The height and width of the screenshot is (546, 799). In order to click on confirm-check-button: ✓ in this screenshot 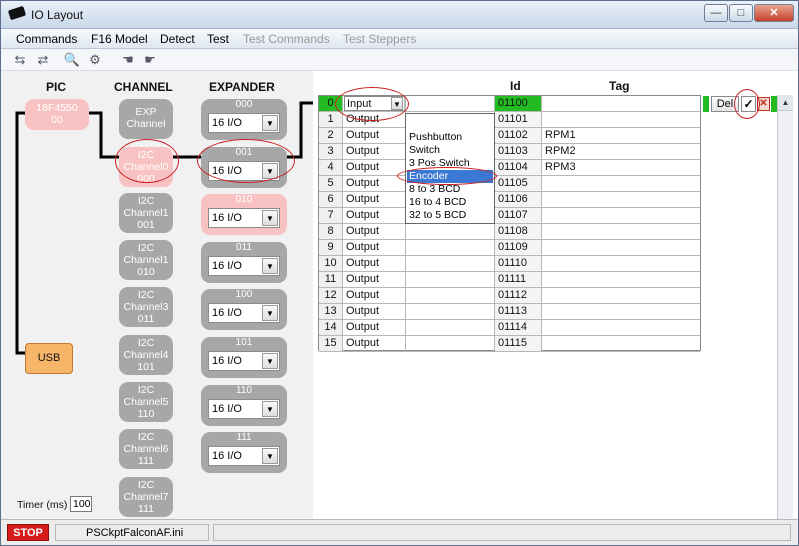, I will do `click(748, 104)`.